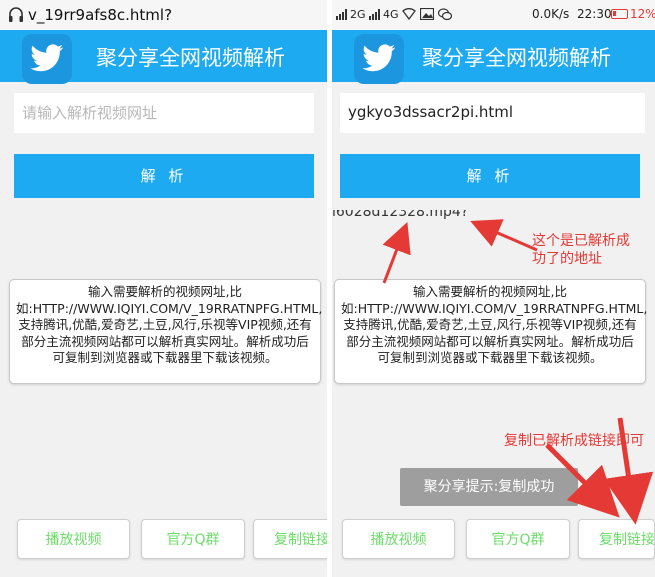 The height and width of the screenshot is (577, 655). I want to click on twitter-bird-icon, so click(47, 58).